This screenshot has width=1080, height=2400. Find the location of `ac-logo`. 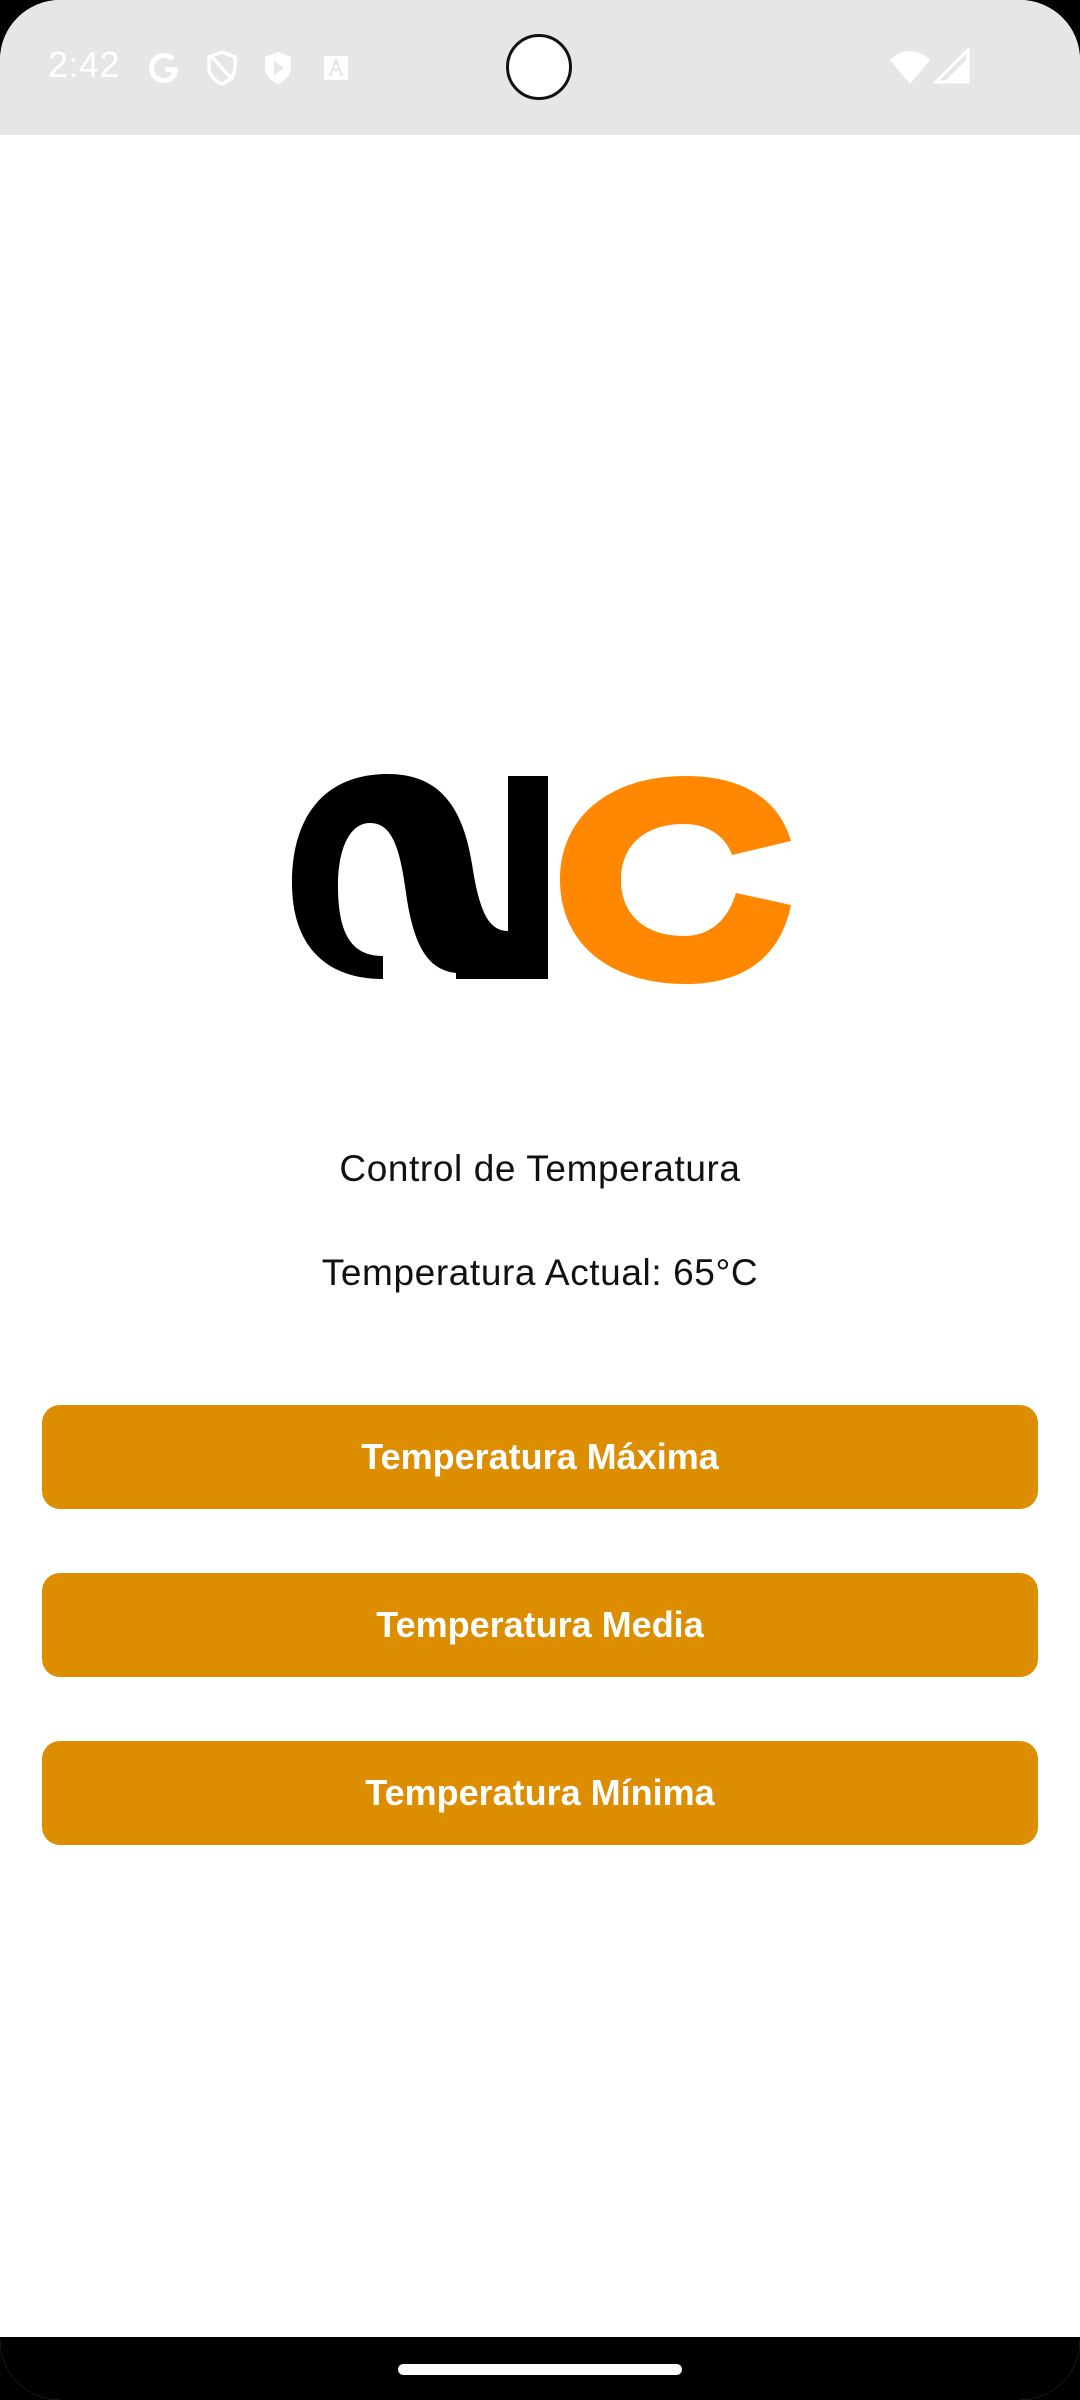

ac-logo is located at coordinates (541, 879).